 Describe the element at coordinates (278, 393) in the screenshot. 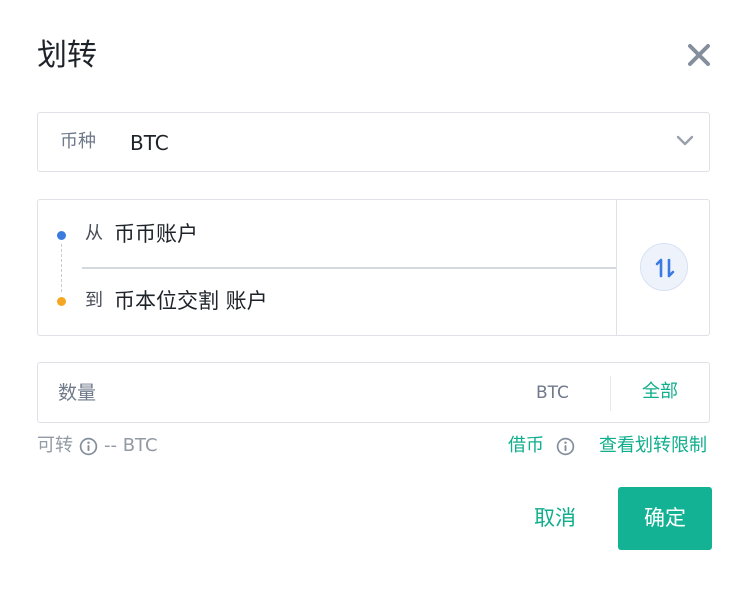

I see `amount-input` at that location.